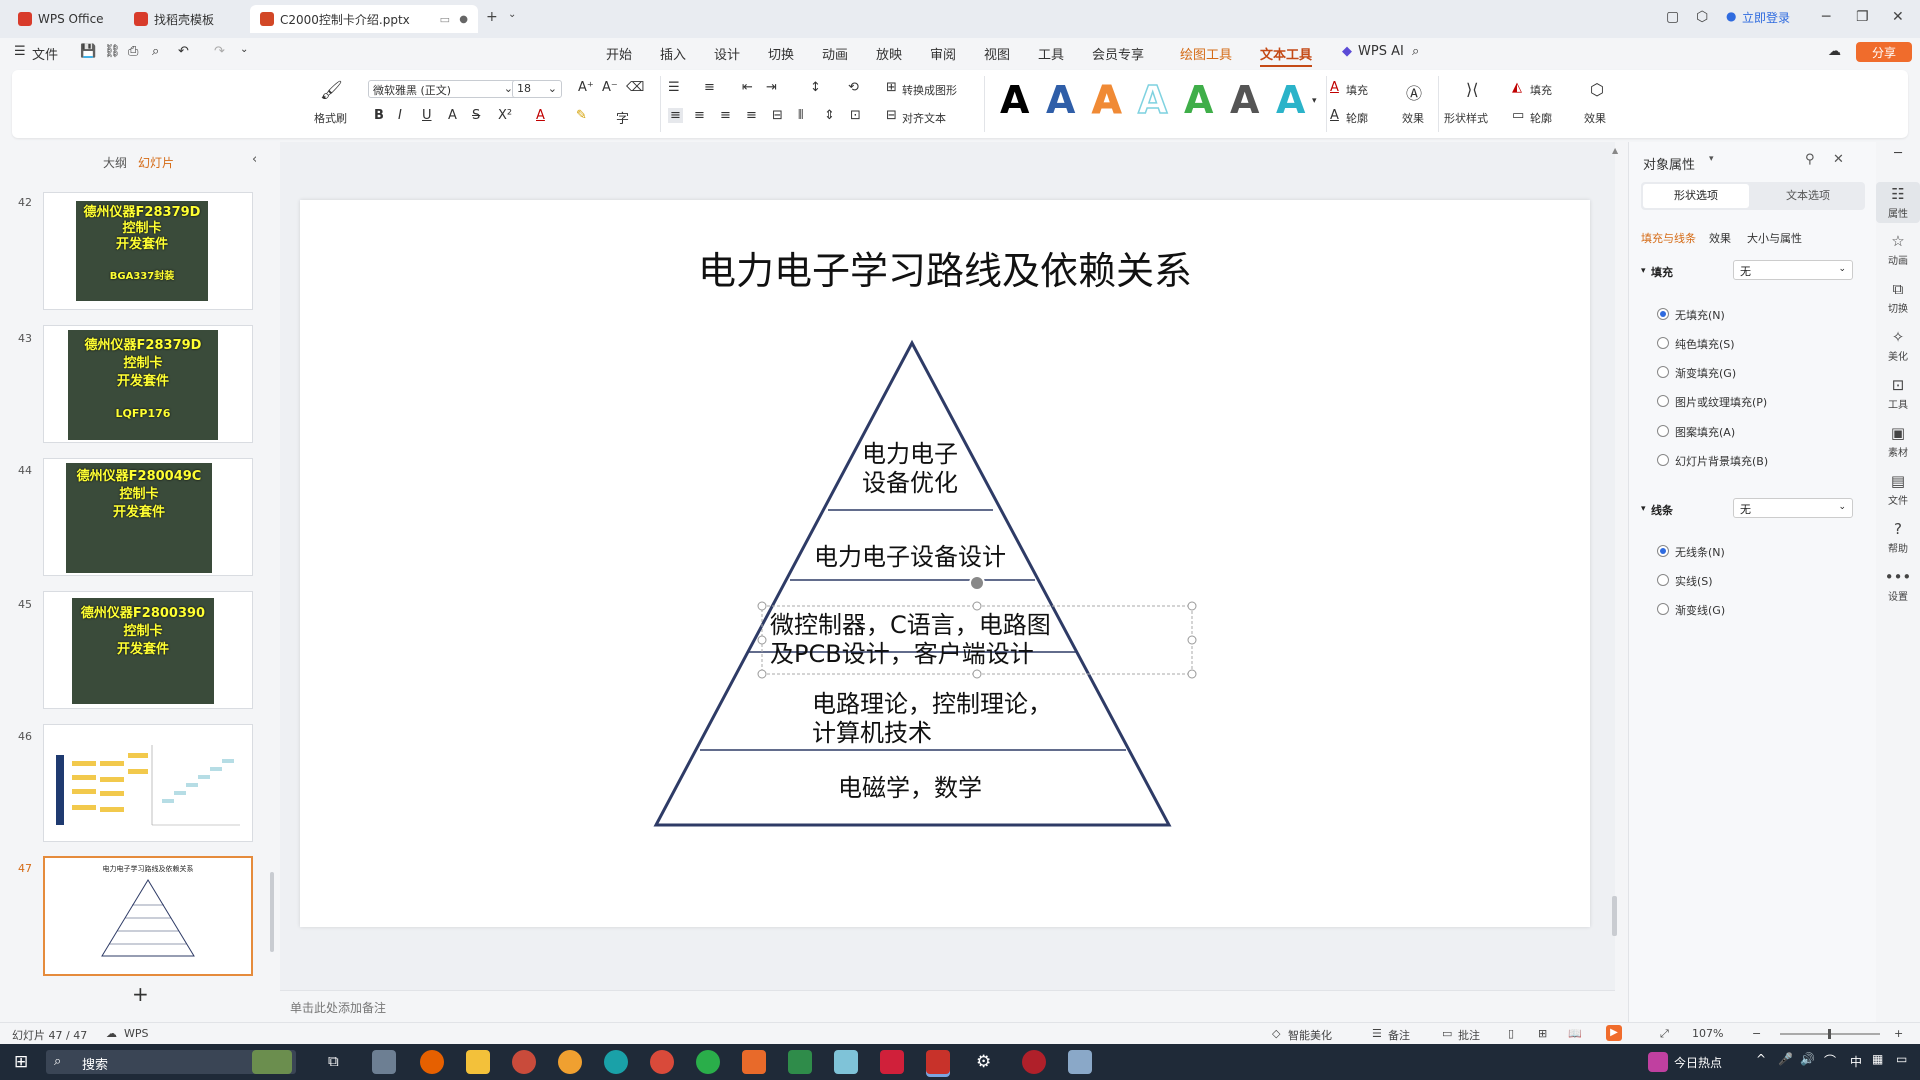 The width and height of the screenshot is (1920, 1080). Describe the element at coordinates (219, 51) in the screenshot. I see `redo-icon: ↷` at that location.